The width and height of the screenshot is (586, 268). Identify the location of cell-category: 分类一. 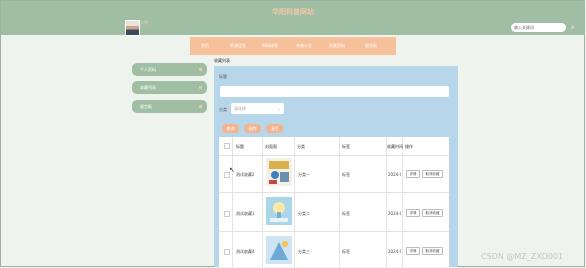
(304, 174).